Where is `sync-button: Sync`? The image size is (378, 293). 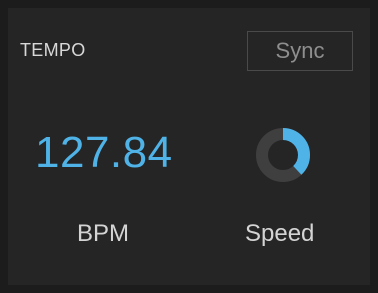
sync-button: Sync is located at coordinates (300, 51).